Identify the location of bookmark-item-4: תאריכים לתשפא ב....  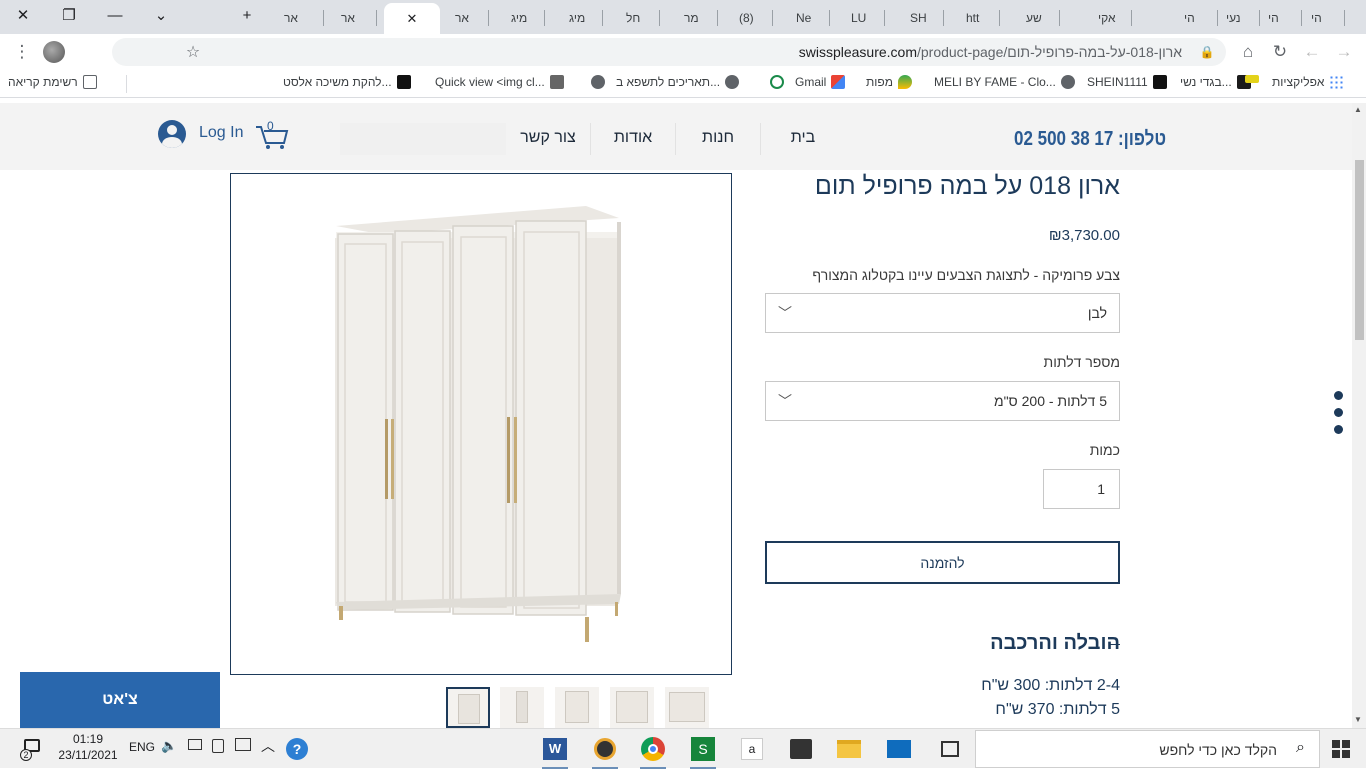
(678, 82).